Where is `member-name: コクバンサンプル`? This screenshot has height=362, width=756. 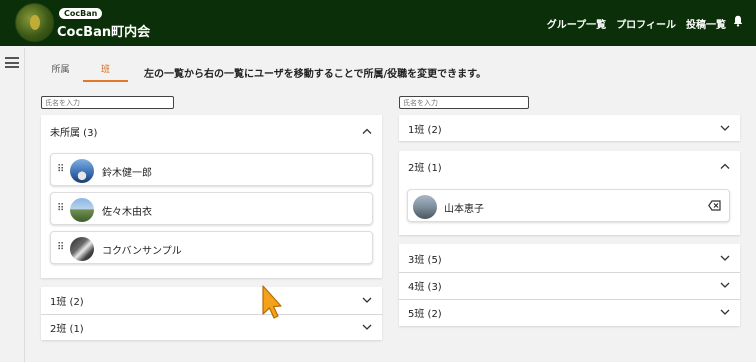
member-name: コクバンサンプル is located at coordinates (142, 251).